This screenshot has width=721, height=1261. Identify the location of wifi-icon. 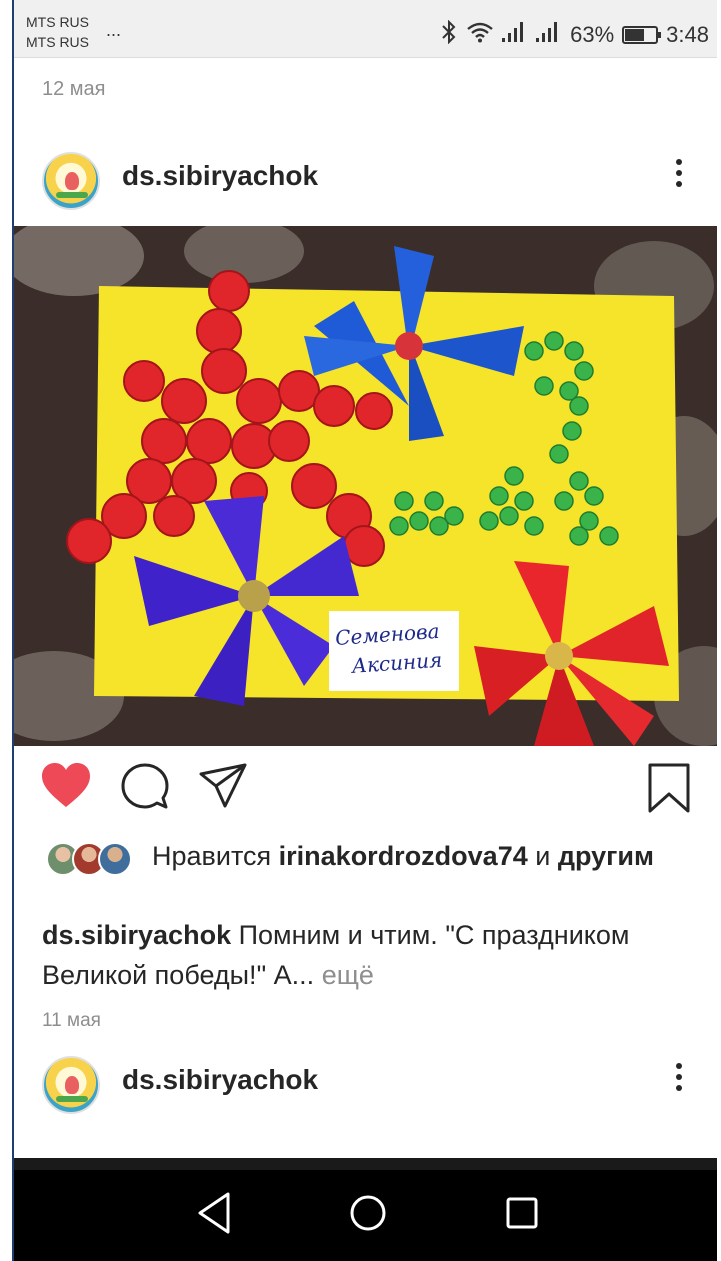
(480, 35).